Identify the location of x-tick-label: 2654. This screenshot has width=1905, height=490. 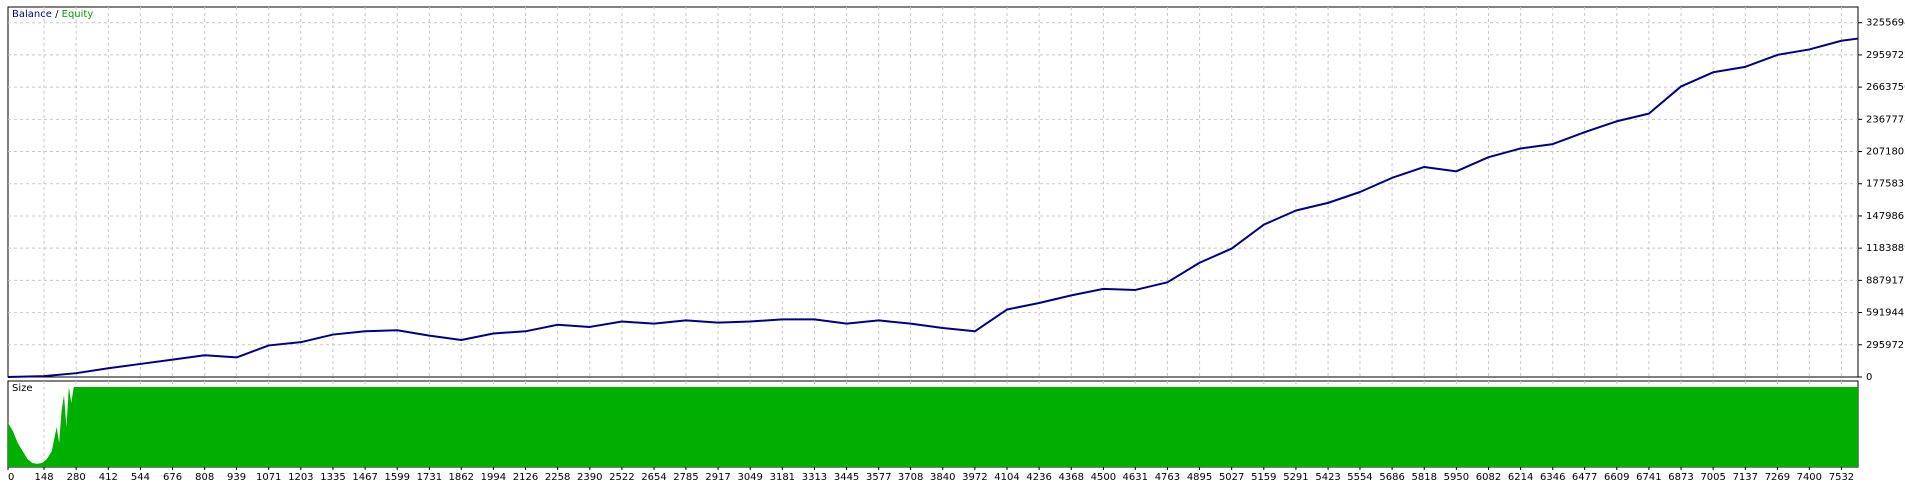
(653, 477).